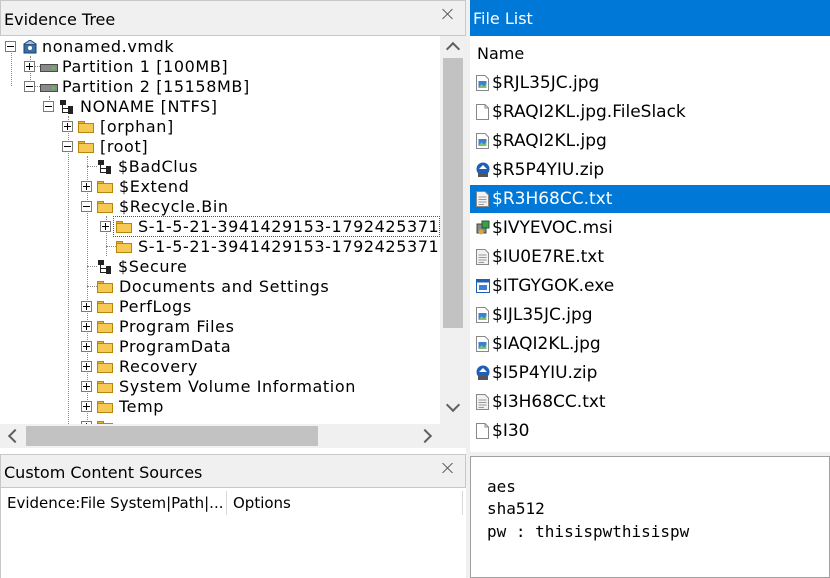 The image size is (830, 578). What do you see at coordinates (650, 402) in the screenshot?
I see `file-row: $I3H68CC.txt` at bounding box center [650, 402].